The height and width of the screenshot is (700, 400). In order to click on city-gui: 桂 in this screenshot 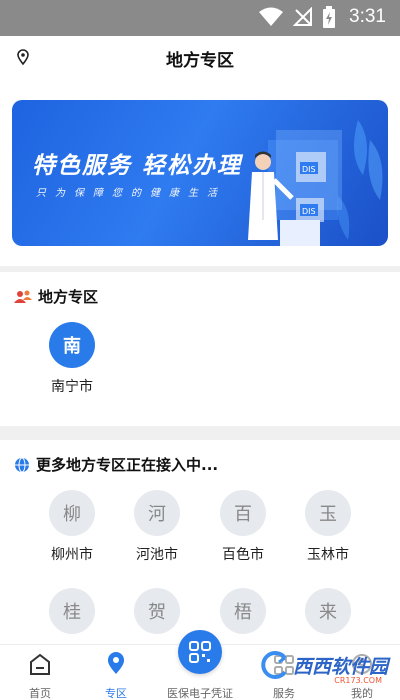, I will do `click(72, 611)`.